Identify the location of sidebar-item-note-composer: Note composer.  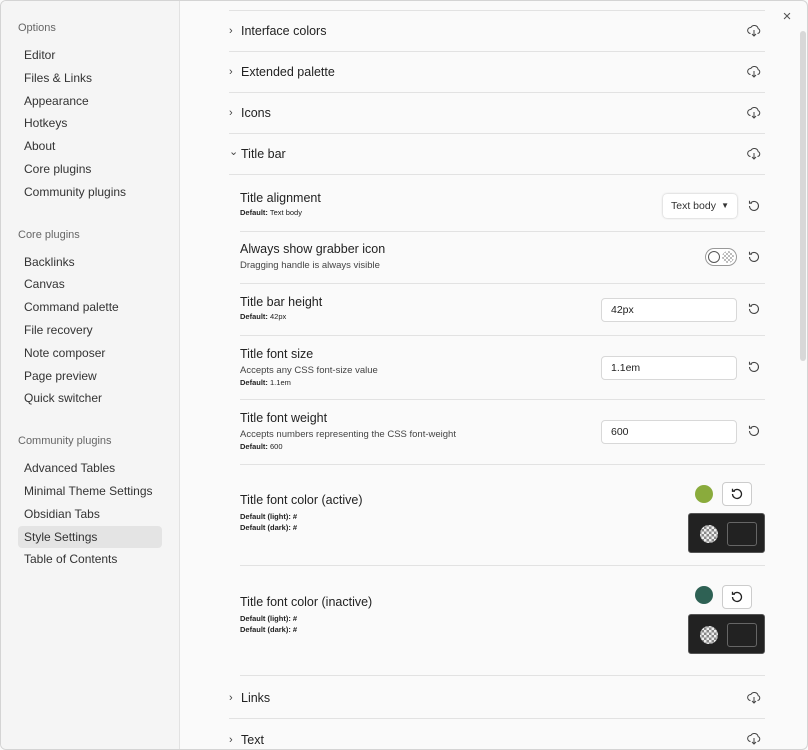
(90, 353).